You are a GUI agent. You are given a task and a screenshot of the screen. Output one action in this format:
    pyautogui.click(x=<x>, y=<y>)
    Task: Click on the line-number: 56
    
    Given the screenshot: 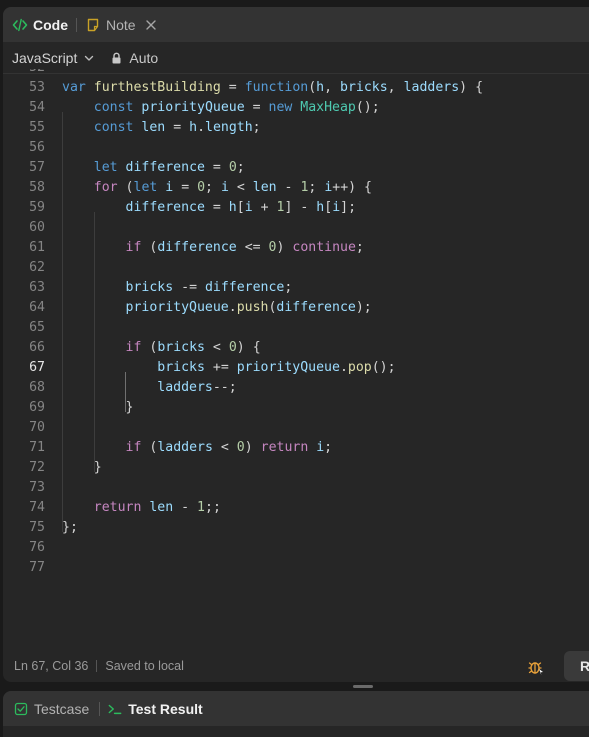 What is the action you would take?
    pyautogui.click(x=37, y=147)
    